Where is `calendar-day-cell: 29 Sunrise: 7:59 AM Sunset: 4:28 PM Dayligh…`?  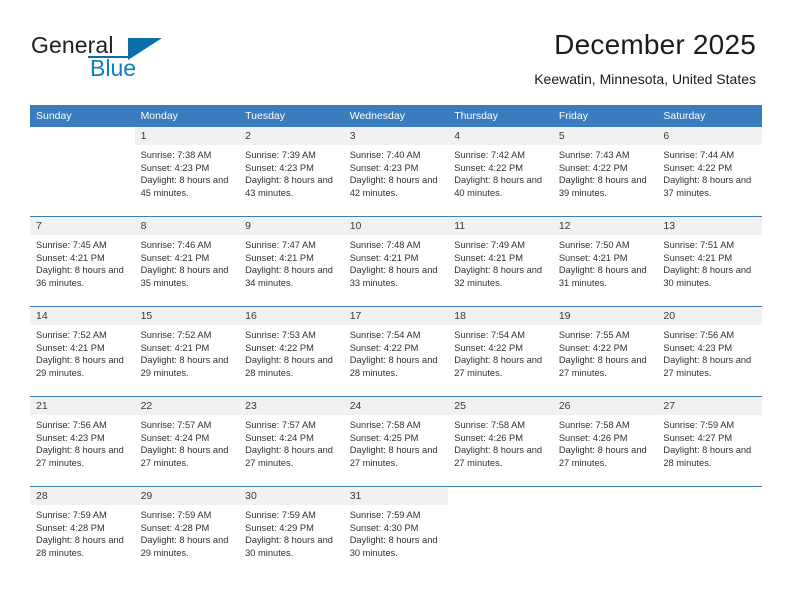
calendar-day-cell: 29 Sunrise: 7:59 AM Sunset: 4:28 PM Dayligh… is located at coordinates (187, 531).